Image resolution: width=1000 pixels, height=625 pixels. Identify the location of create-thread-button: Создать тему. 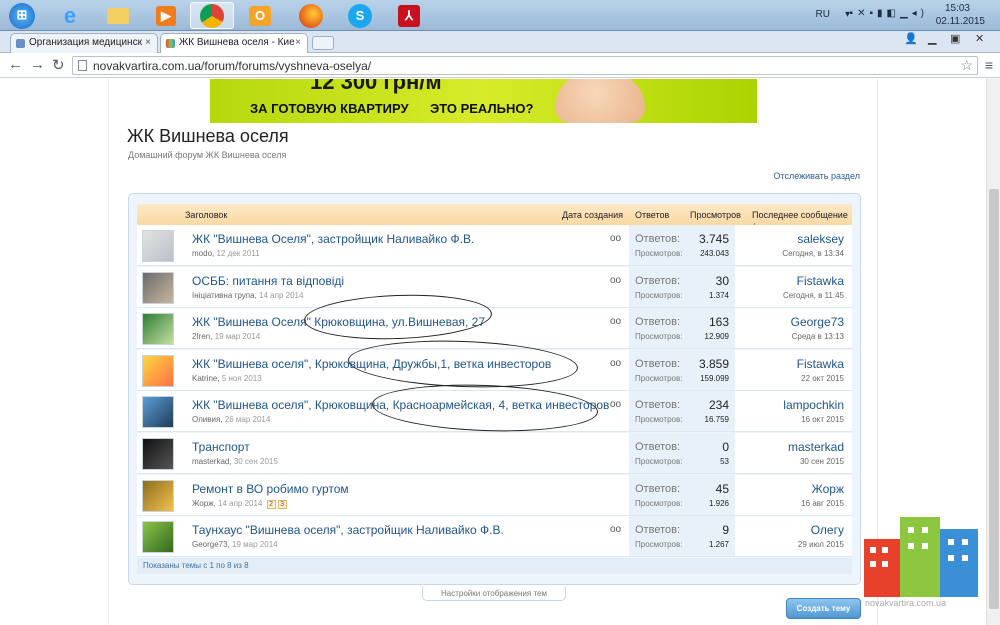
(823, 608).